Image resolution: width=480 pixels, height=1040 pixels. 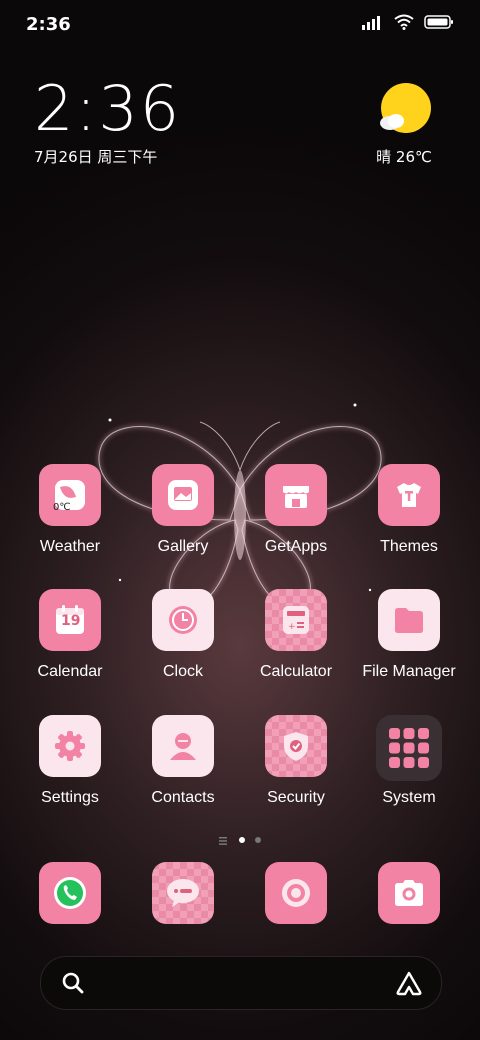 What do you see at coordinates (70, 546) in the screenshot?
I see `app-label: Weather` at bounding box center [70, 546].